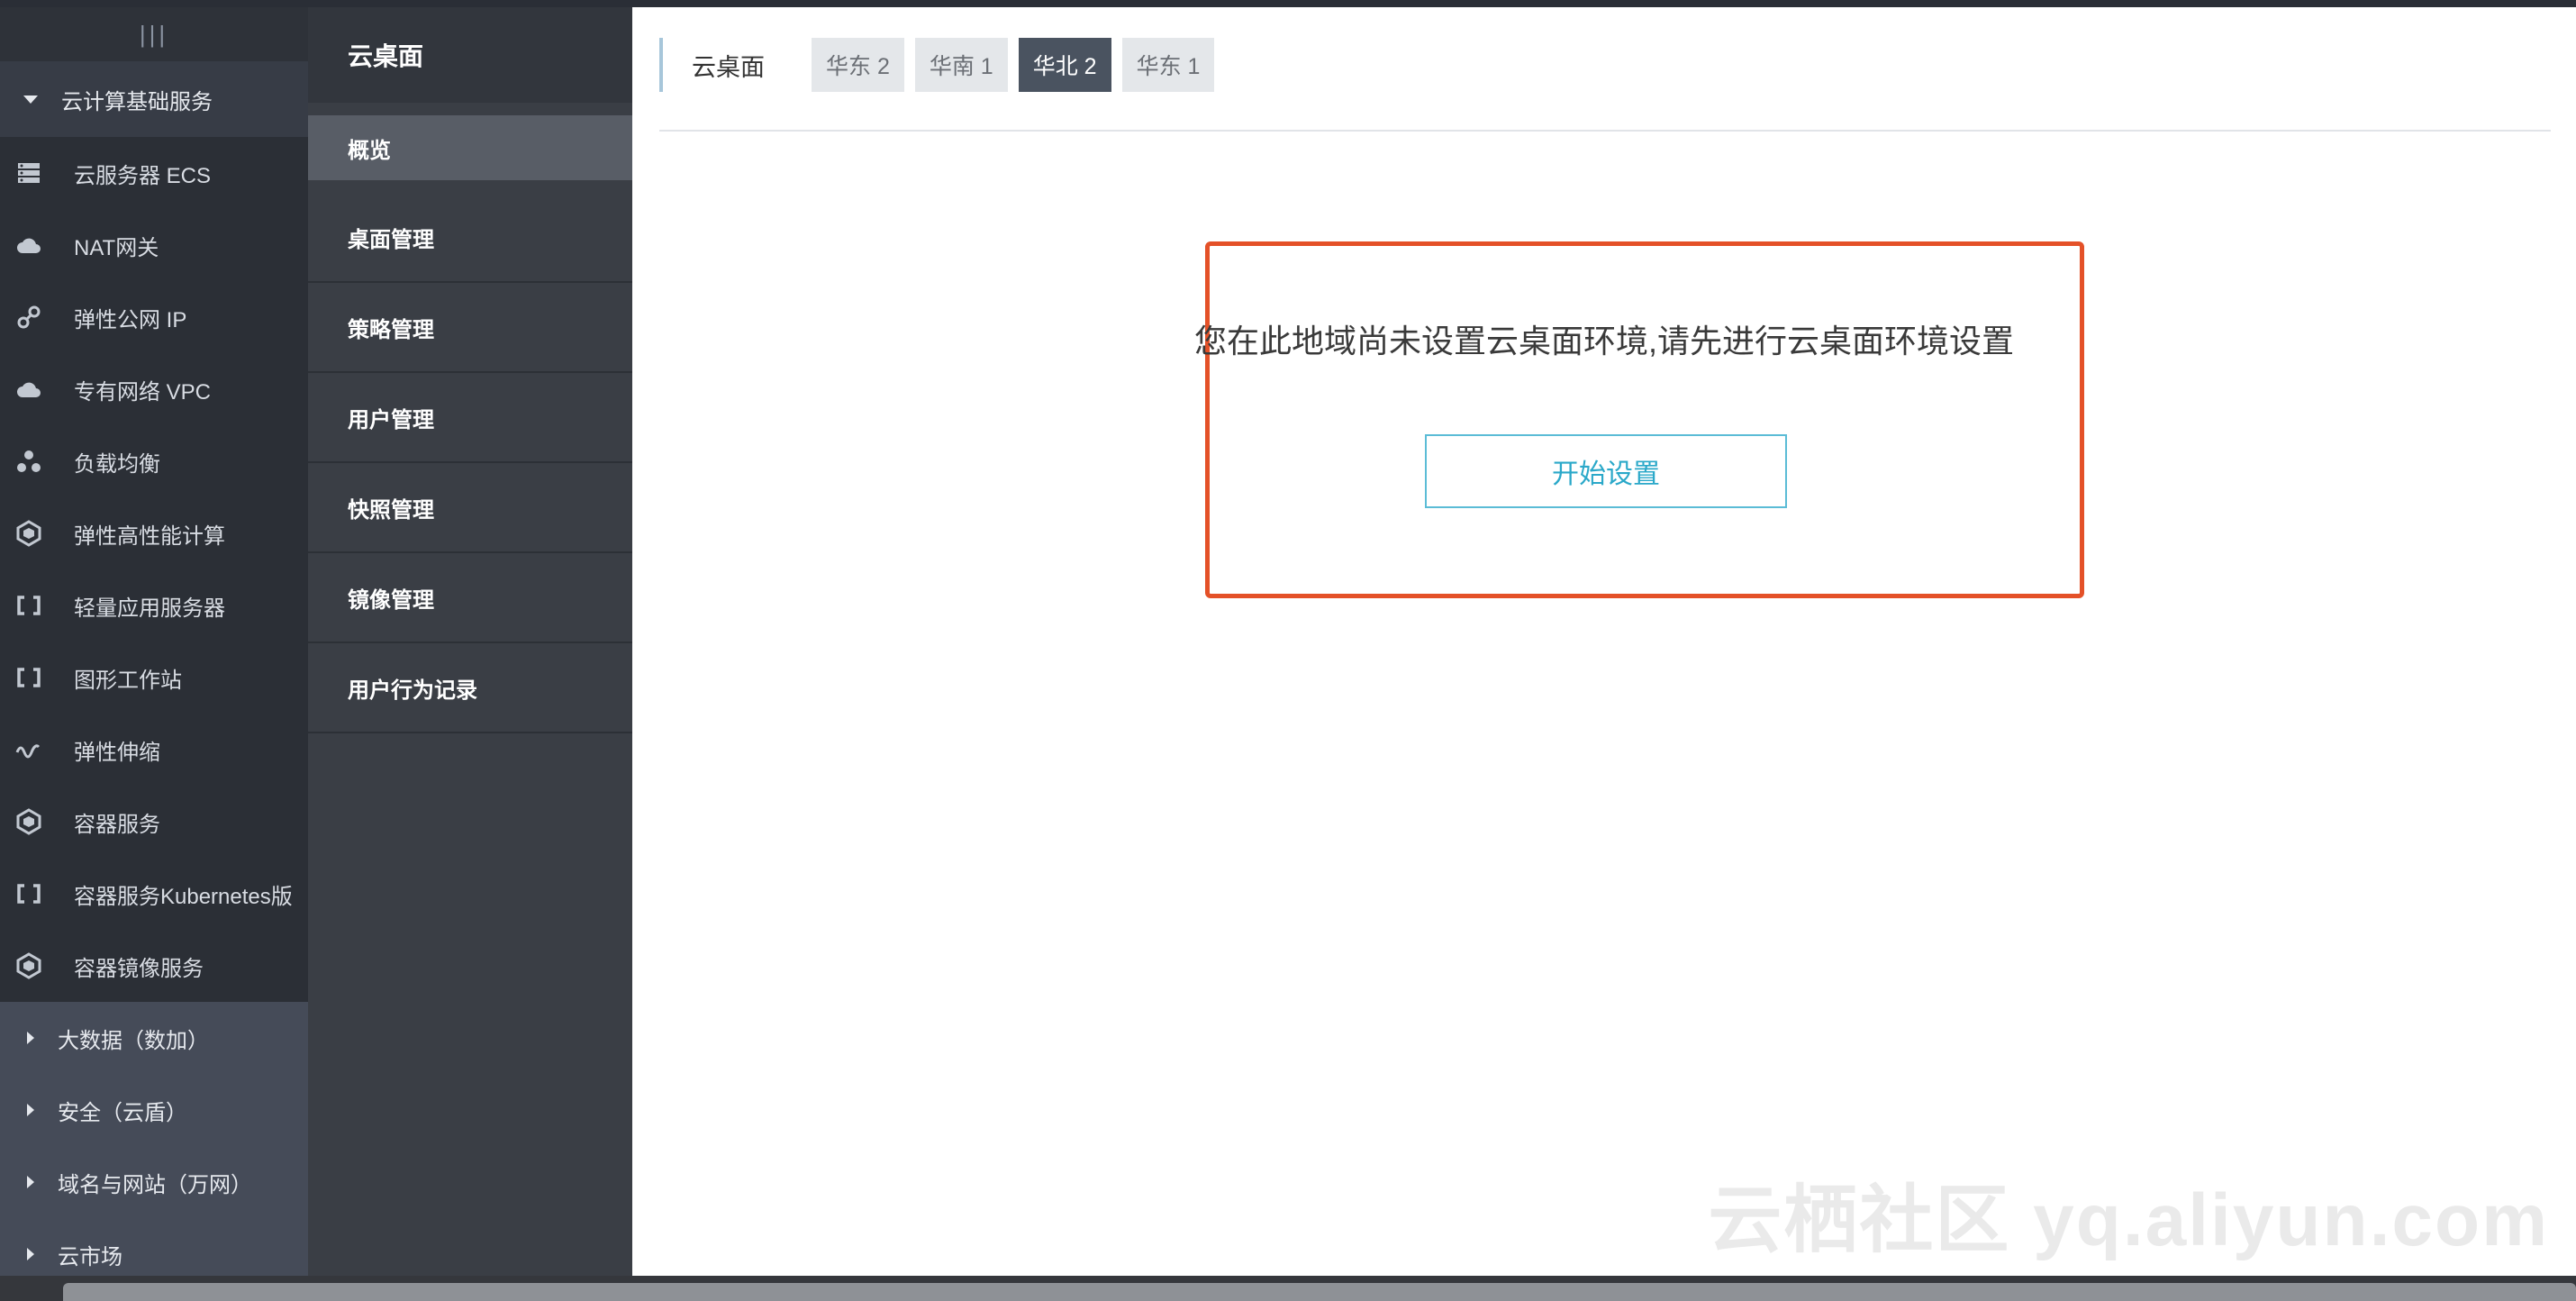 This screenshot has height=1301, width=2576. Describe the element at coordinates (133, 1040) in the screenshot. I see `nav-group-label: 大数据（数加）` at that location.